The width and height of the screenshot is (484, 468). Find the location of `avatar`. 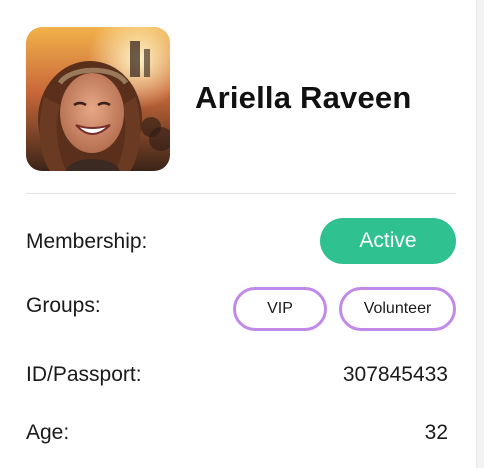

avatar is located at coordinates (98, 99).